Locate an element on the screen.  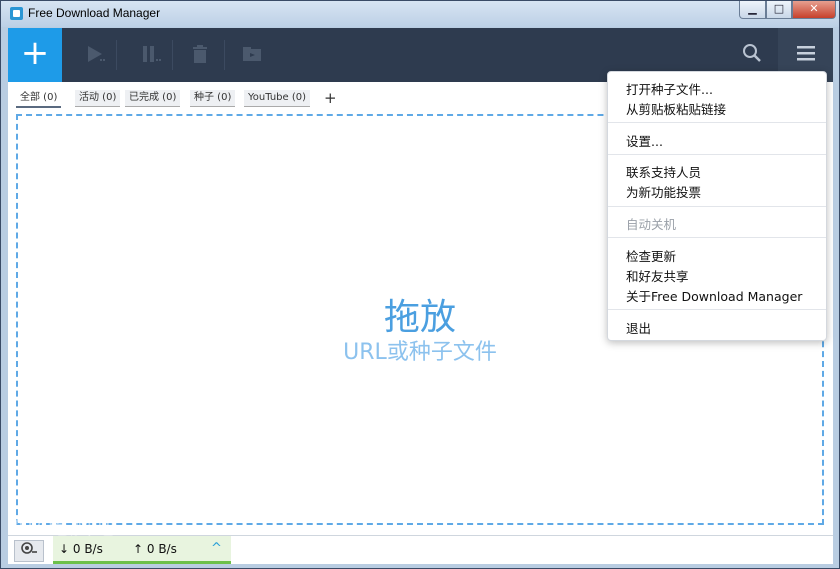
search-icon is located at coordinates (752, 55).